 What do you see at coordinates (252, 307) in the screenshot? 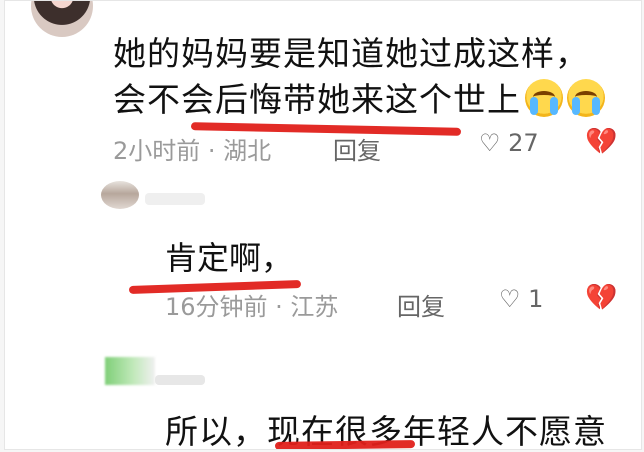
I see `reply-meta: 16分钟前 · 江苏` at bounding box center [252, 307].